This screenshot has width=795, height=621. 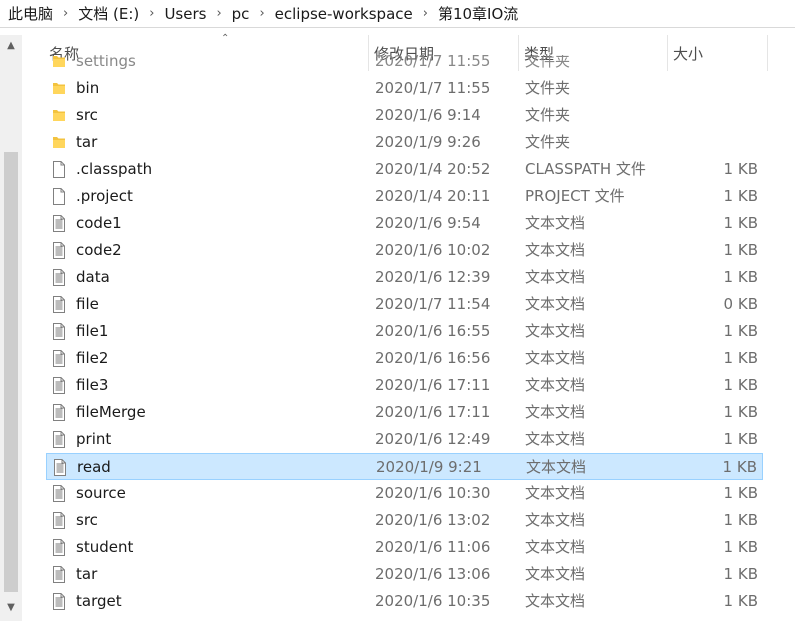 I want to click on file-row: read 2020/1/9 9:21 文本文档 1 KB, so click(x=404, y=466).